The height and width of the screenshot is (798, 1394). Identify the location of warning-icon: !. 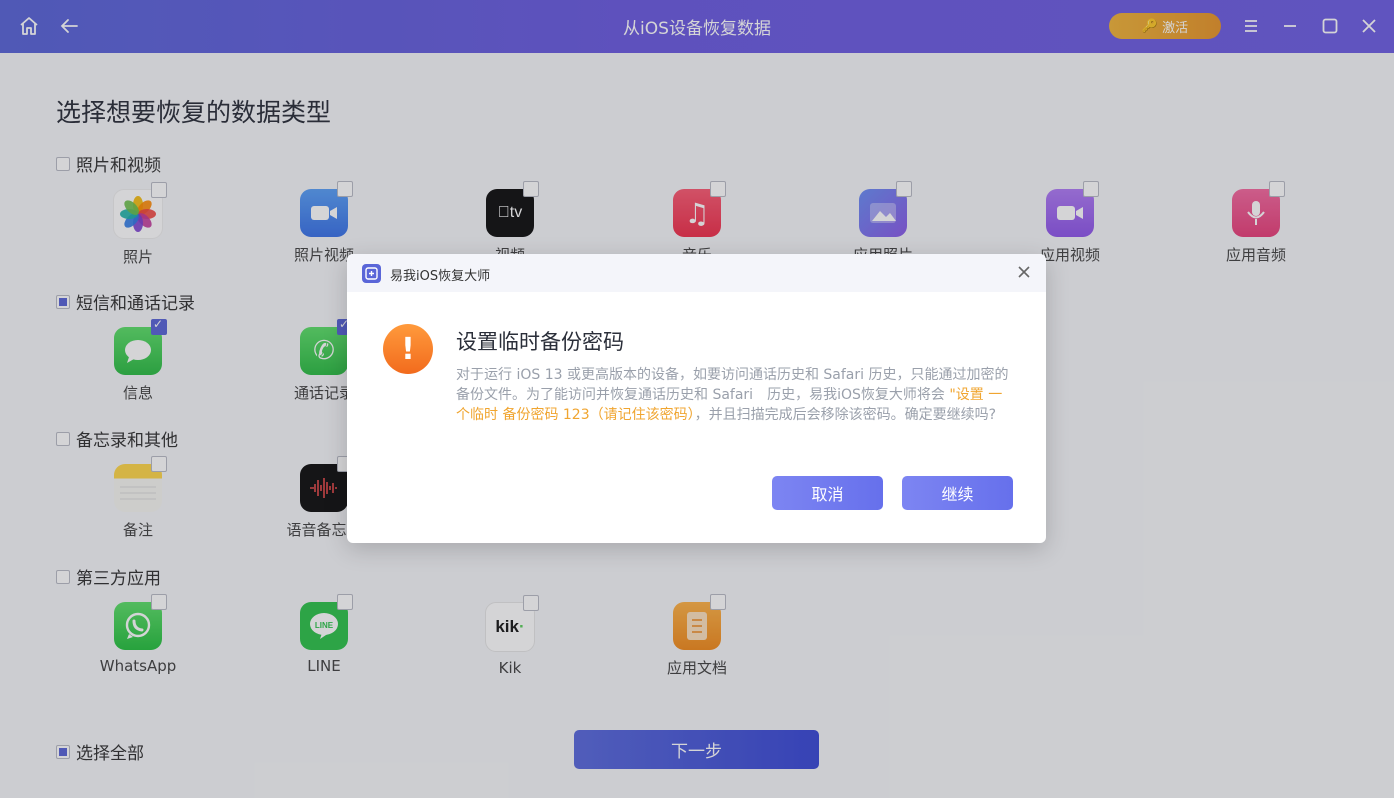
(408, 349).